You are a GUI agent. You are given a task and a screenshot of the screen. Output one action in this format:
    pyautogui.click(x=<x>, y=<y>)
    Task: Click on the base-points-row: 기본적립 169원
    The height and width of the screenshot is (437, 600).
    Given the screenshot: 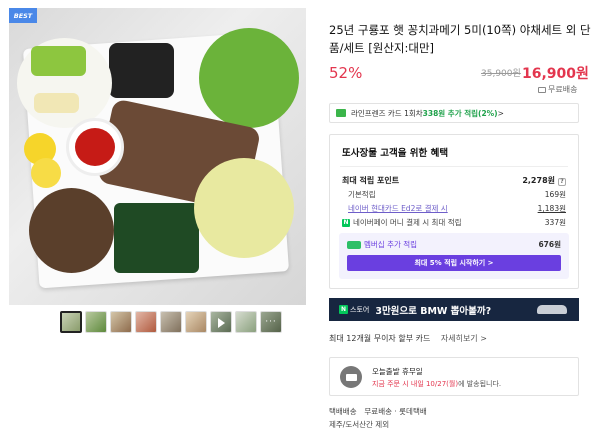 What is the action you would take?
    pyautogui.click(x=454, y=194)
    